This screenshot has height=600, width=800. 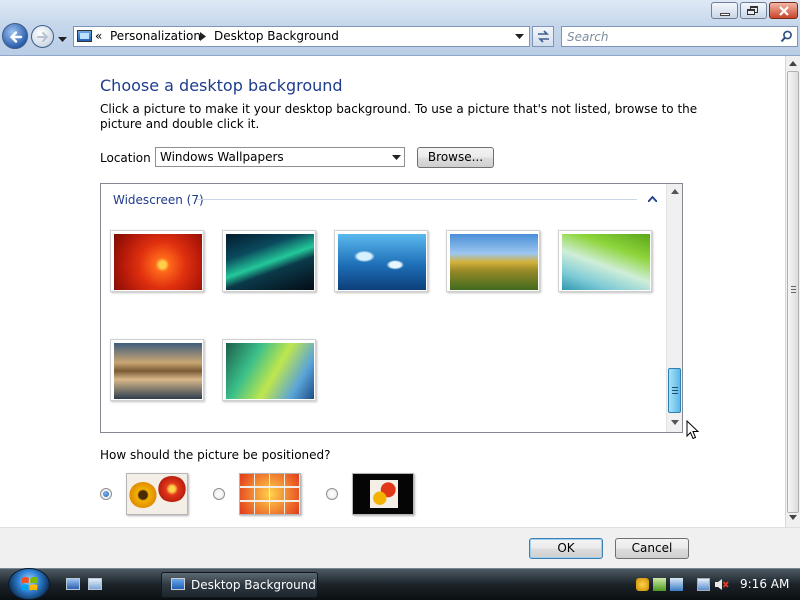 I want to click on chevron-right-icon, so click(x=203, y=36).